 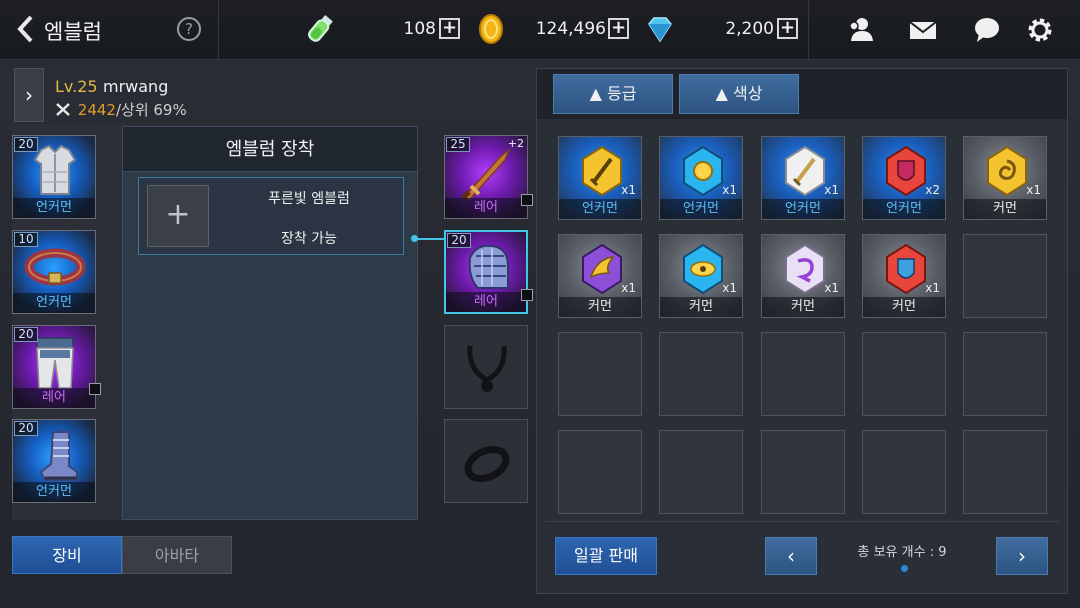 What do you see at coordinates (309, 239) in the screenshot?
I see `emblem-slot-status: 장착 가능` at bounding box center [309, 239].